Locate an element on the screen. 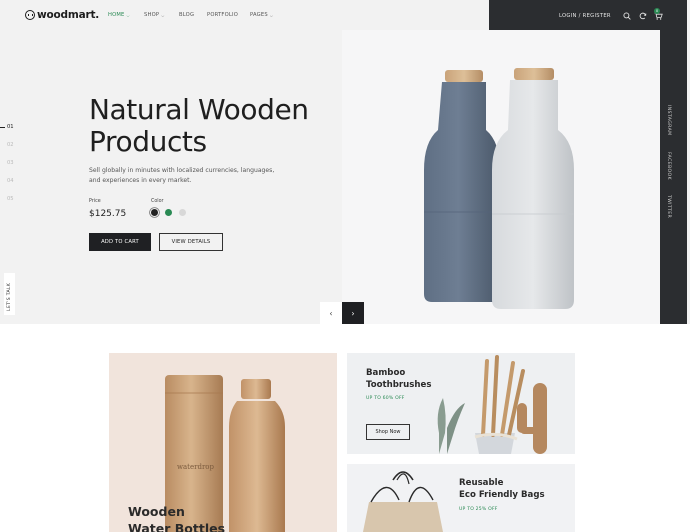  compare-icon is located at coordinates (643, 16).